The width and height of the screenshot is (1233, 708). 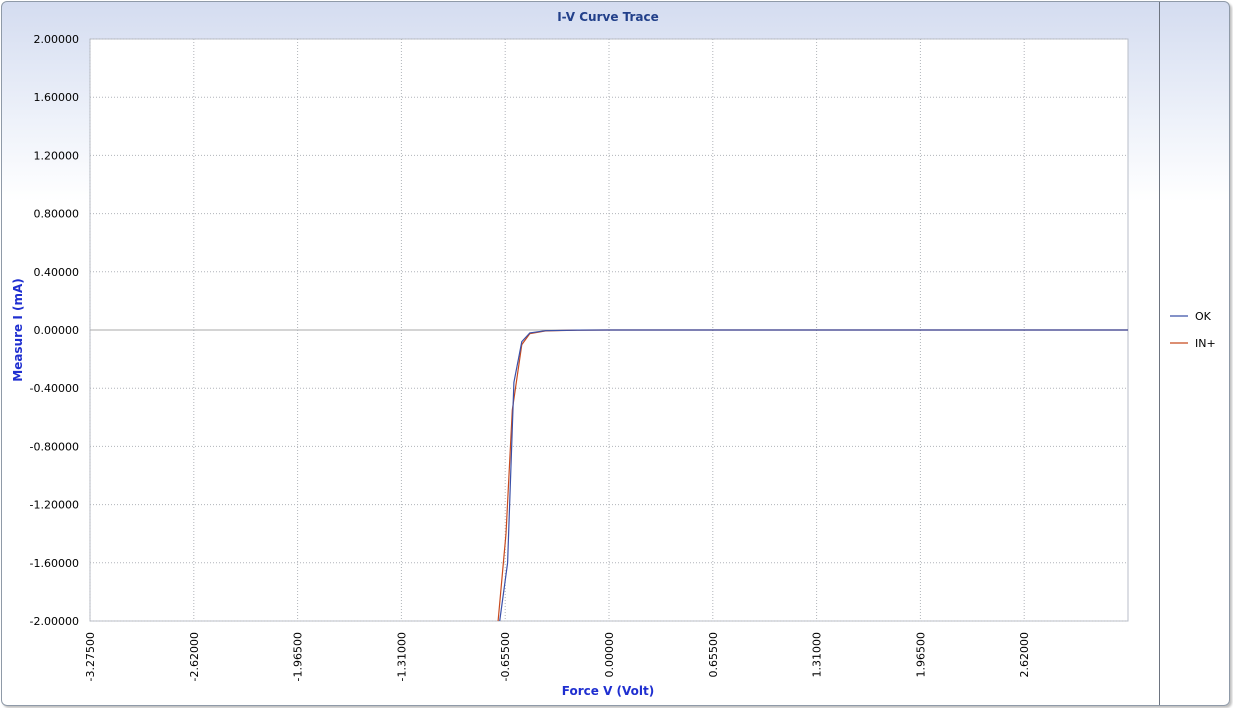 I want to click on legend-divider, so click(x=1159, y=353).